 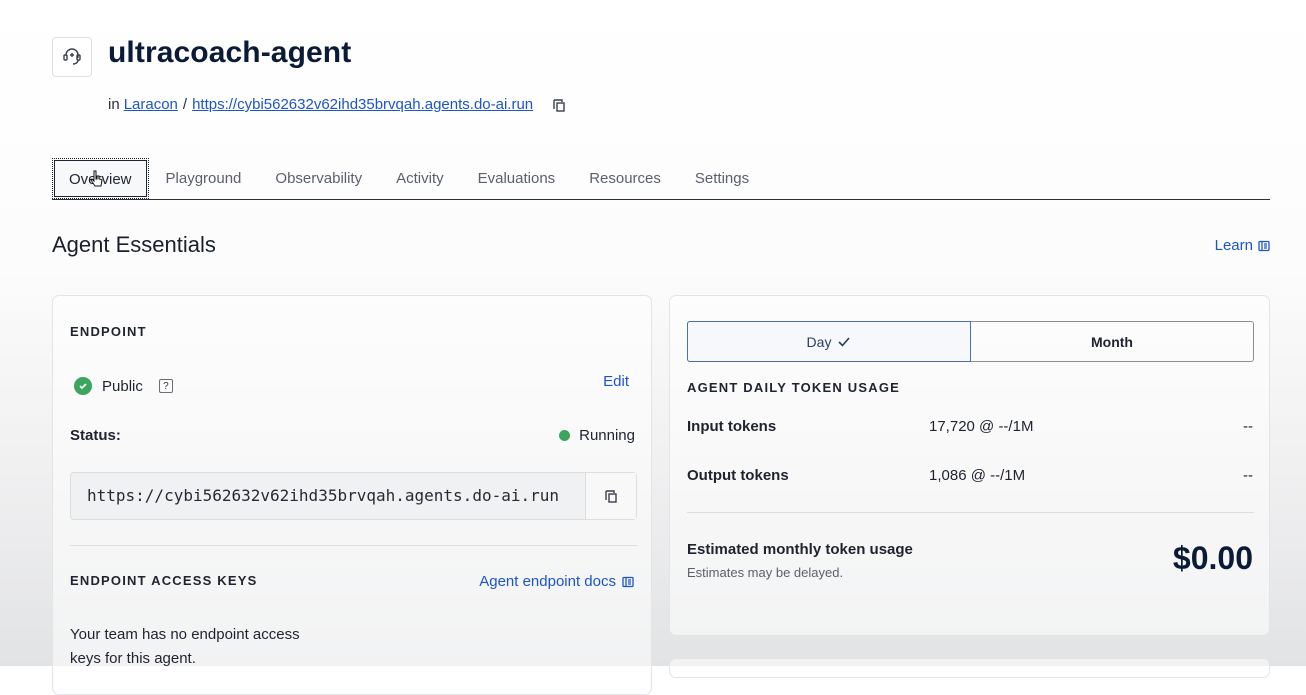 I want to click on day-toggle-button: Day, so click(x=829, y=341).